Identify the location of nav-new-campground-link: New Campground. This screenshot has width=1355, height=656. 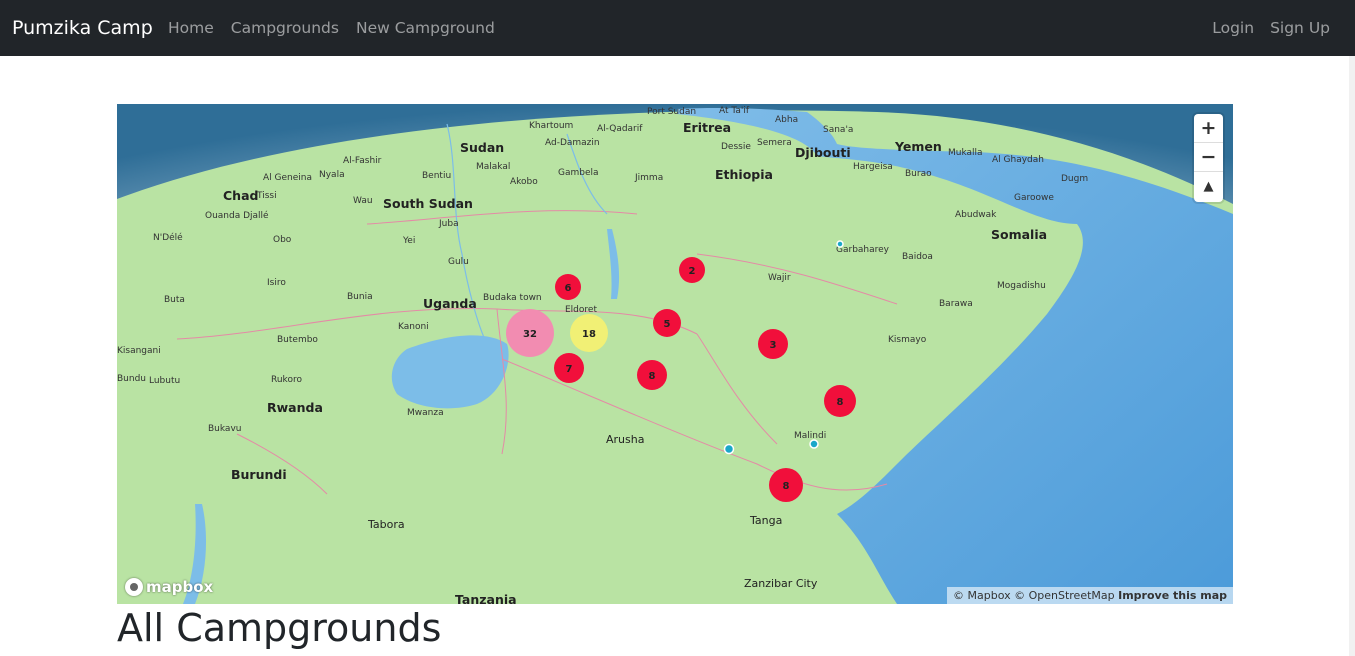
(425, 28).